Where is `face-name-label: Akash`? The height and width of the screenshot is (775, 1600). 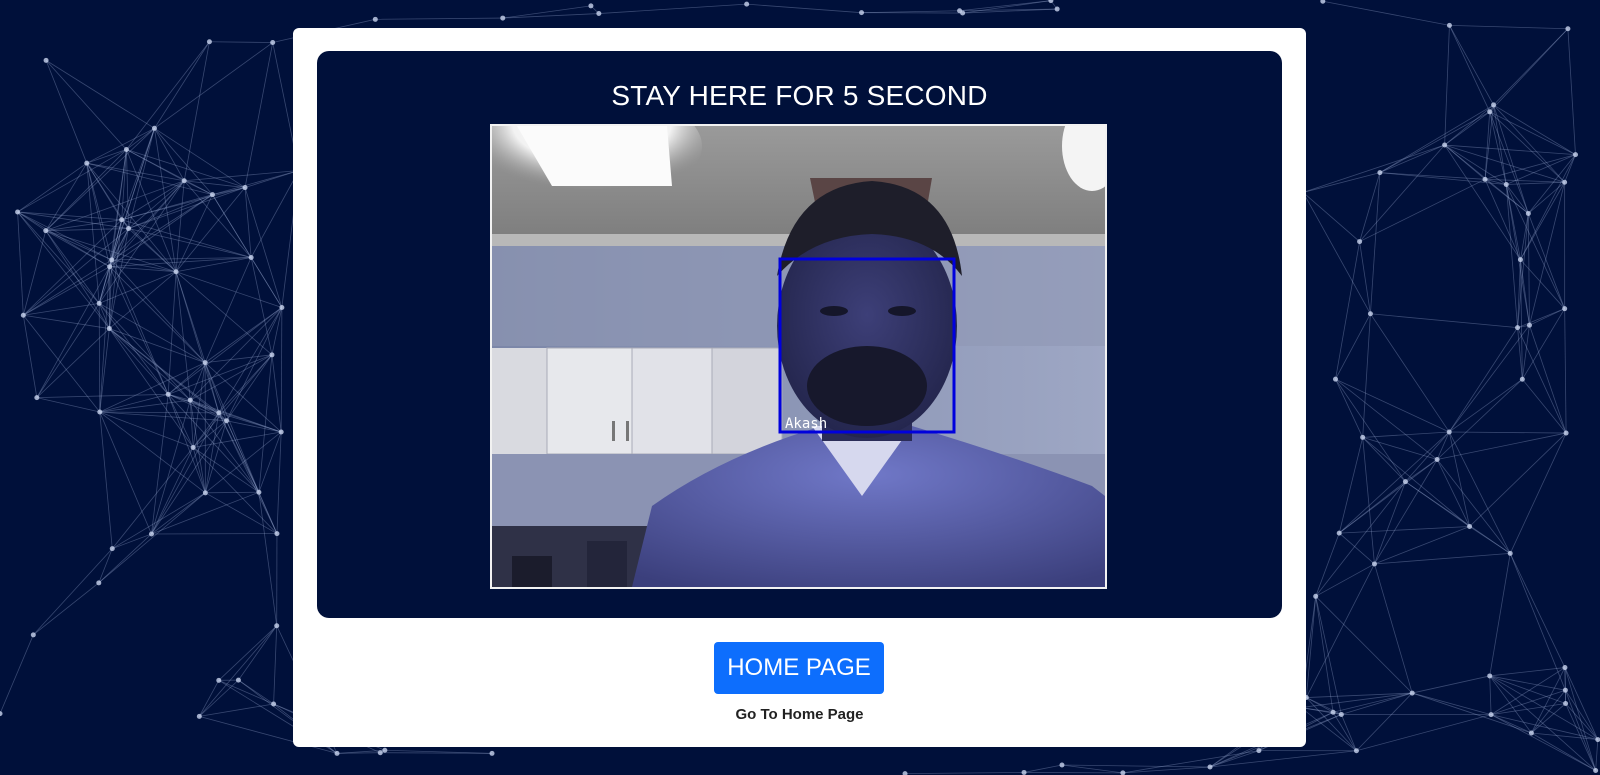 face-name-label: Akash is located at coordinates (806, 424).